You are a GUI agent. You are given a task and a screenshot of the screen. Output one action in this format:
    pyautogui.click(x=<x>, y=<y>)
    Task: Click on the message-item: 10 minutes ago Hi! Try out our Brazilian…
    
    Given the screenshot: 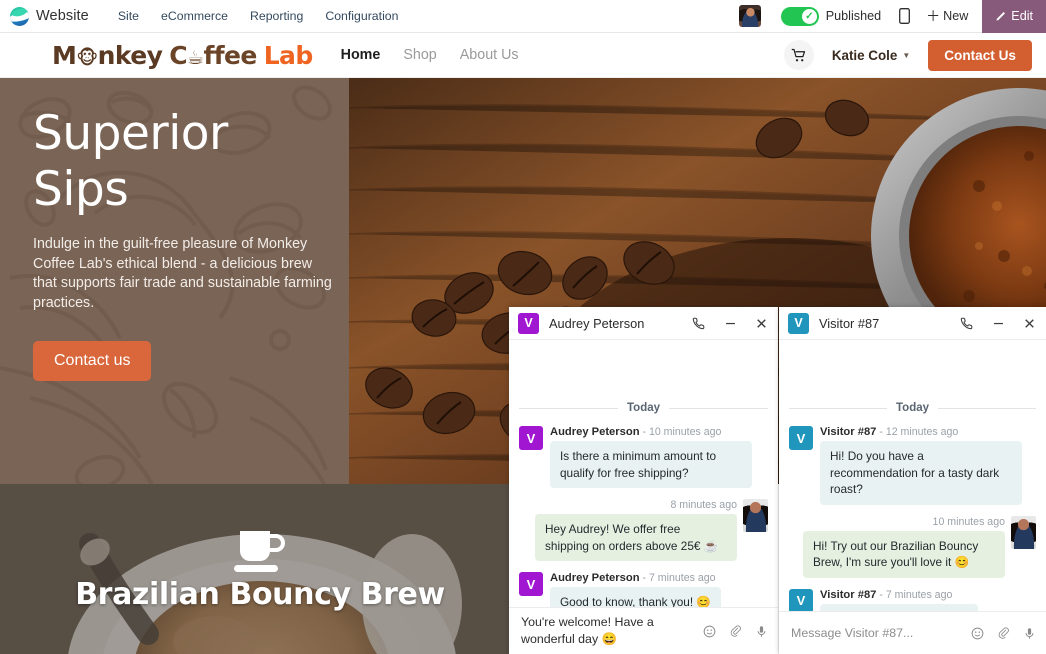 What is the action you would take?
    pyautogui.click(x=912, y=546)
    